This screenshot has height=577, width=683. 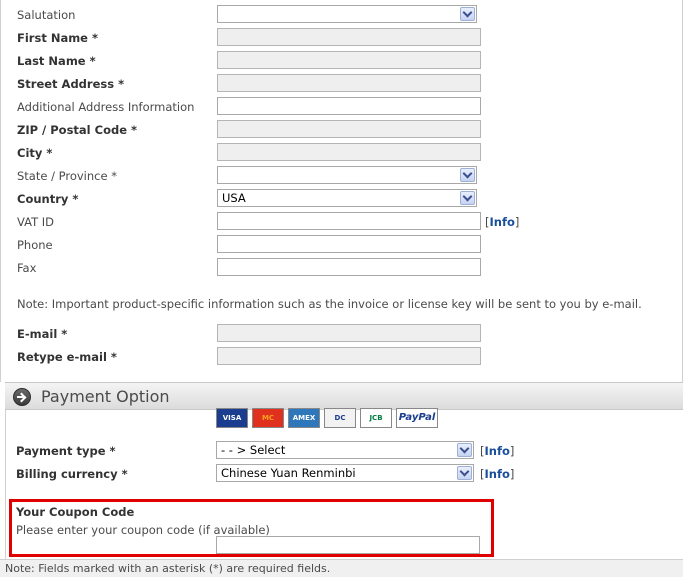 I want to click on vat-row: VAT ID [Info], so click(x=342, y=222).